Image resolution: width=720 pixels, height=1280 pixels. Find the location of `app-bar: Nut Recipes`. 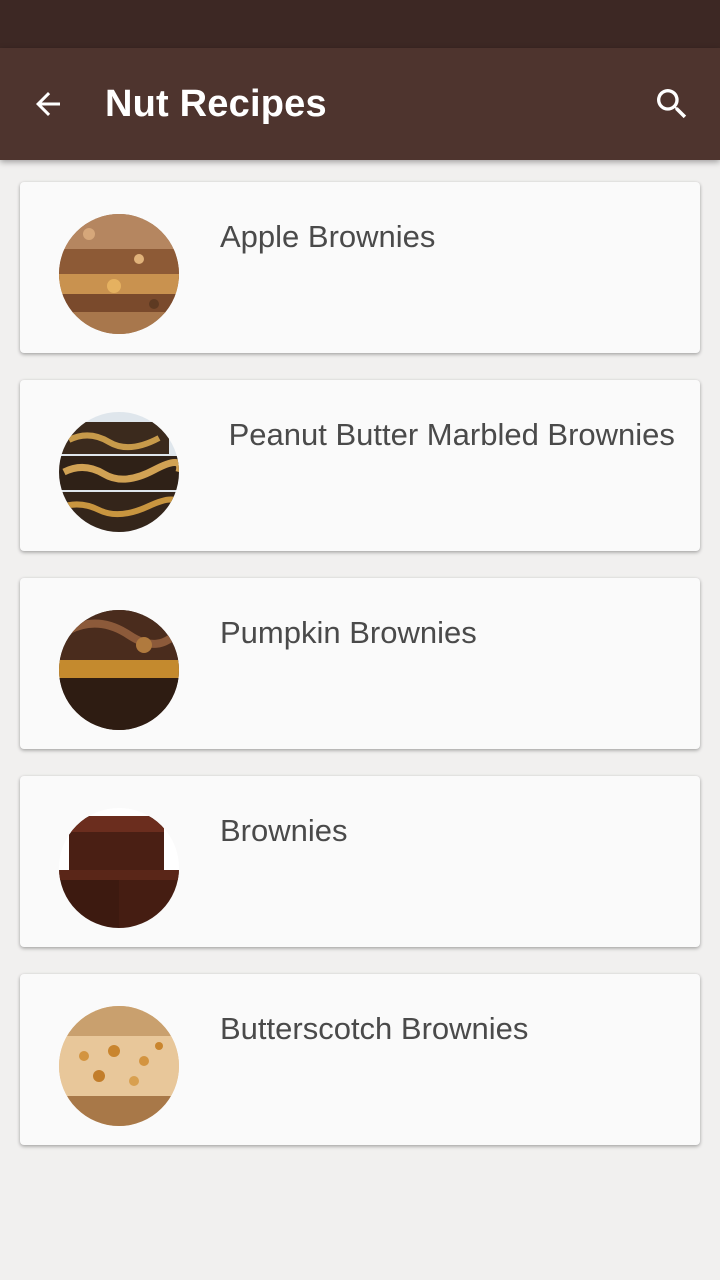

app-bar: Nut Recipes is located at coordinates (360, 104).